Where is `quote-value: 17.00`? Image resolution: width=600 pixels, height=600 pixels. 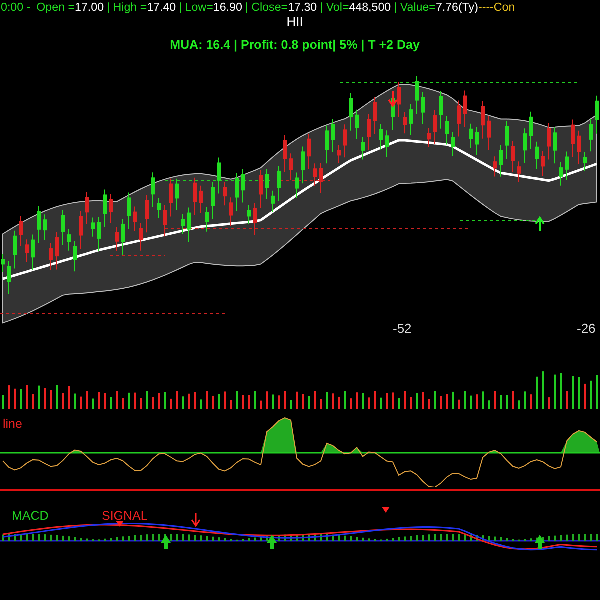 quote-value: 17.00 is located at coordinates (89, 7).